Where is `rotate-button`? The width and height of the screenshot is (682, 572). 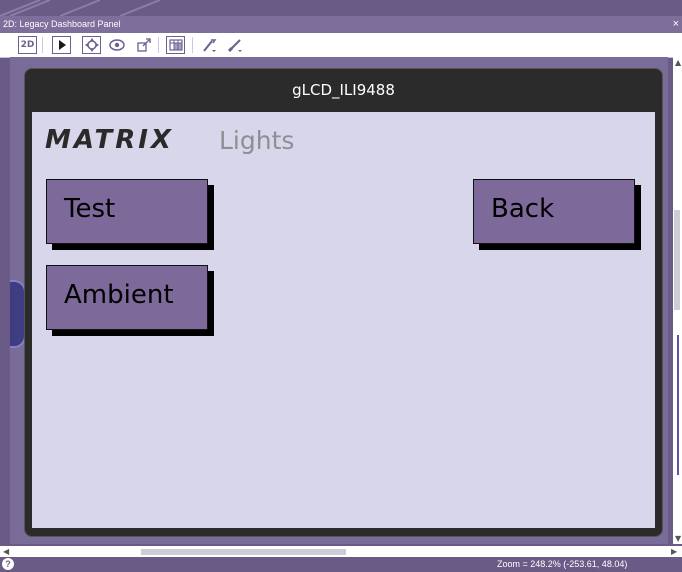 rotate-button is located at coordinates (116, 45).